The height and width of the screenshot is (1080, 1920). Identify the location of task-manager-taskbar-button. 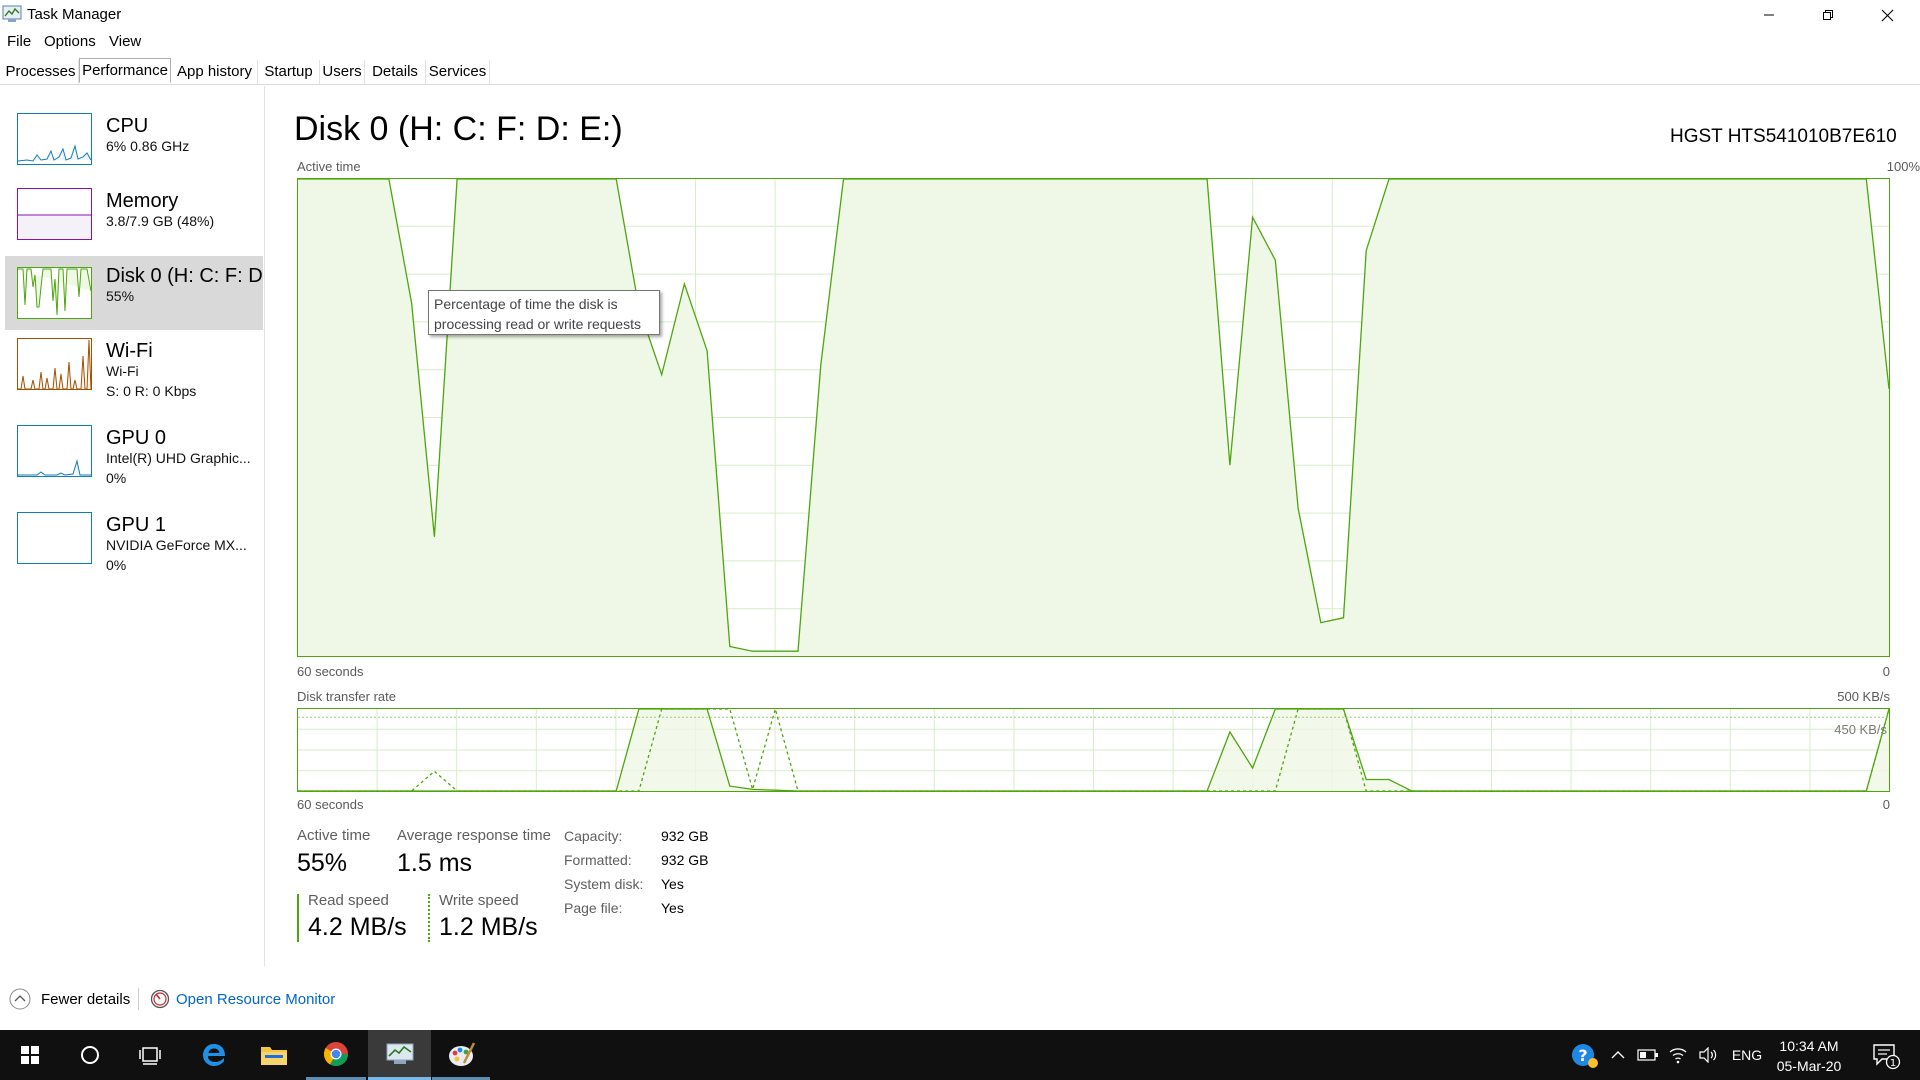
(399, 1055).